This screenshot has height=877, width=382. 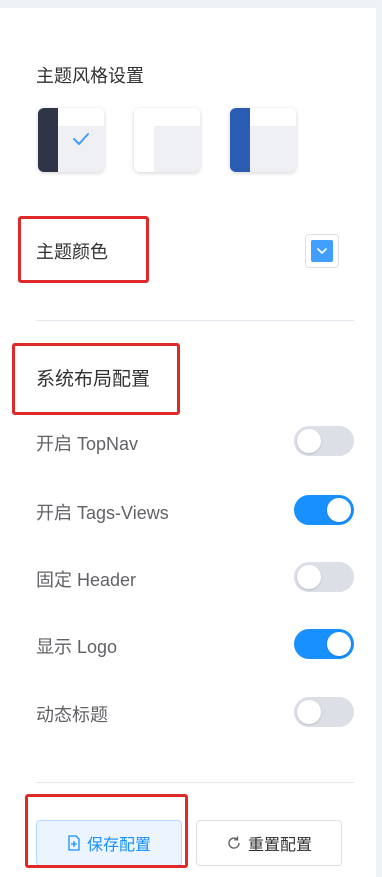 I want to click on dynamic-title-toggle, so click(x=324, y=712).